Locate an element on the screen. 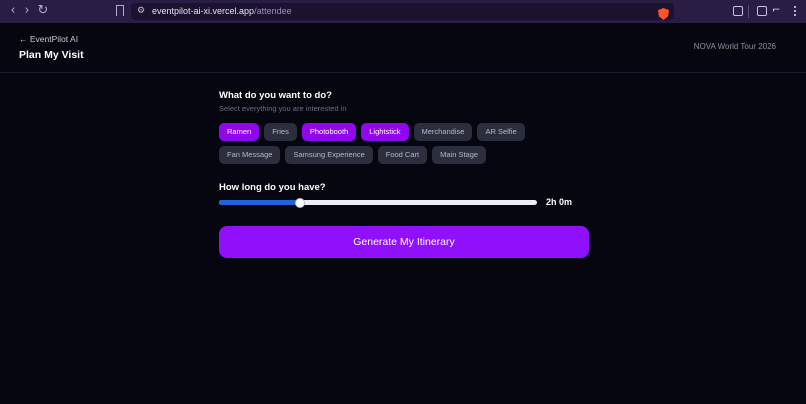 This screenshot has height=404, width=806. brave-shield-icon is located at coordinates (663, 14).